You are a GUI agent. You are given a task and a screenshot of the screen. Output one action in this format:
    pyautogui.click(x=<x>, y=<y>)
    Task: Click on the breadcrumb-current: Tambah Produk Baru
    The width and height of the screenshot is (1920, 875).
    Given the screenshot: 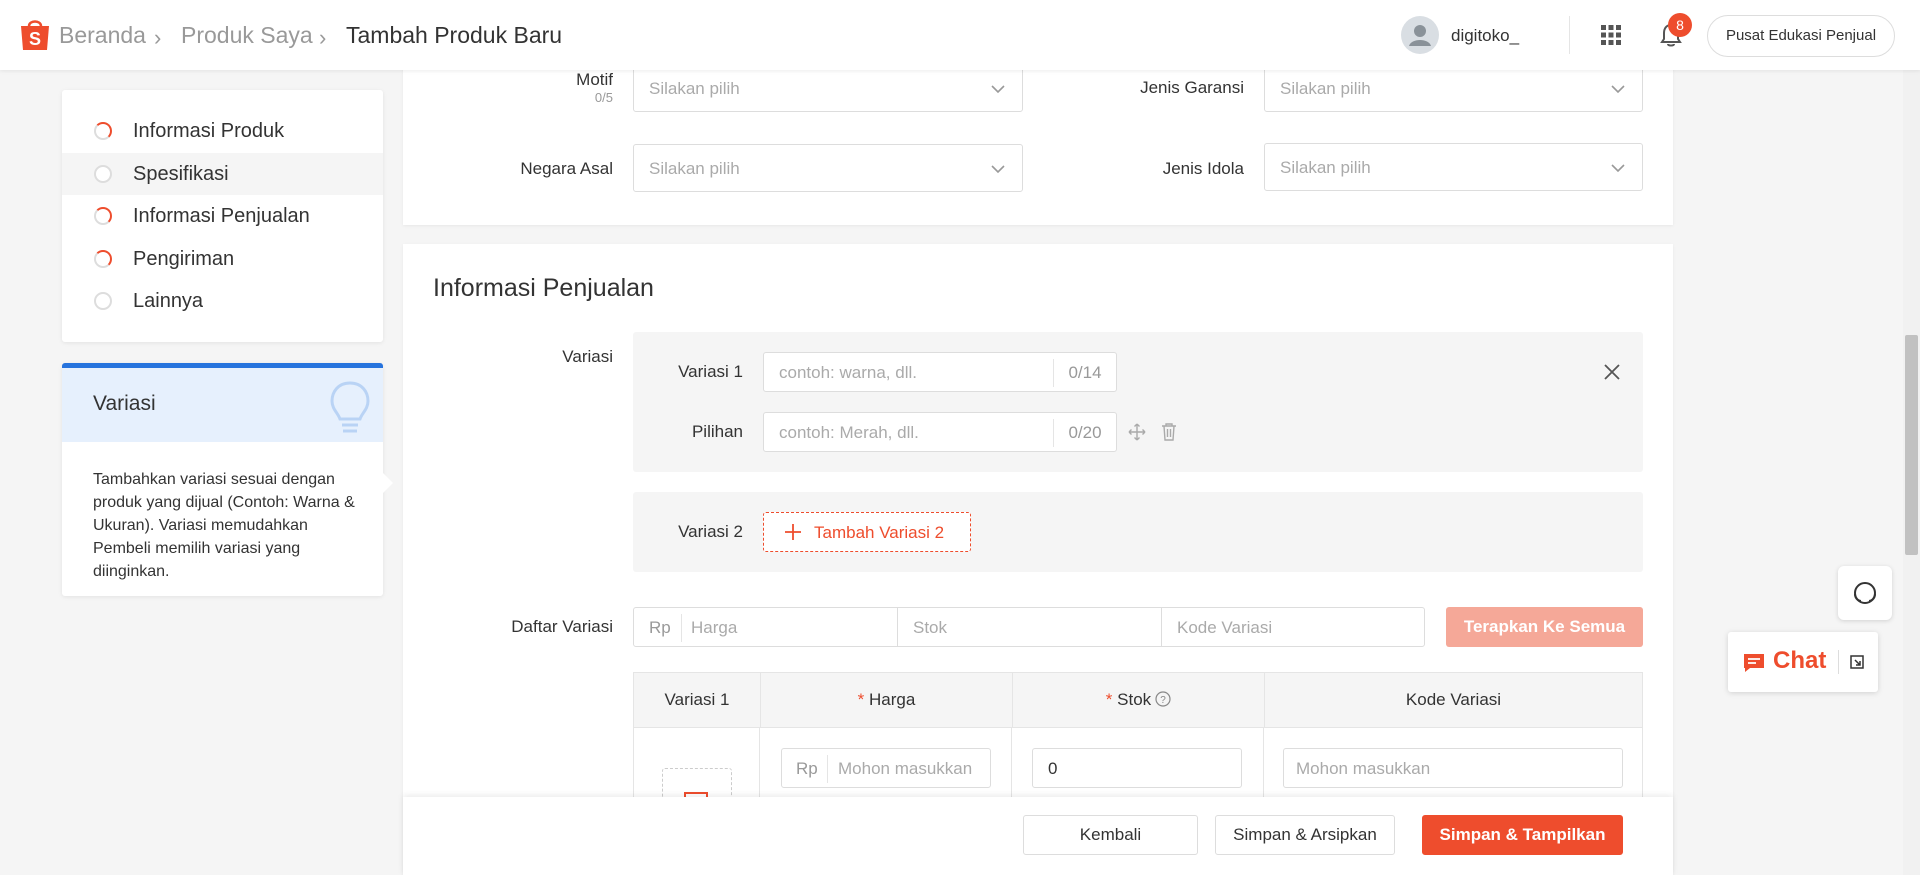 What is the action you would take?
    pyautogui.click(x=454, y=35)
    